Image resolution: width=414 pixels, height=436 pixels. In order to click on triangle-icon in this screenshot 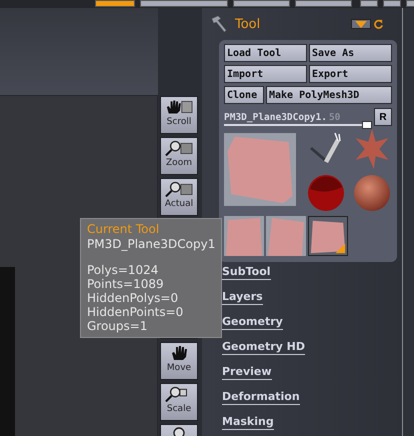, I will do `click(361, 24)`.